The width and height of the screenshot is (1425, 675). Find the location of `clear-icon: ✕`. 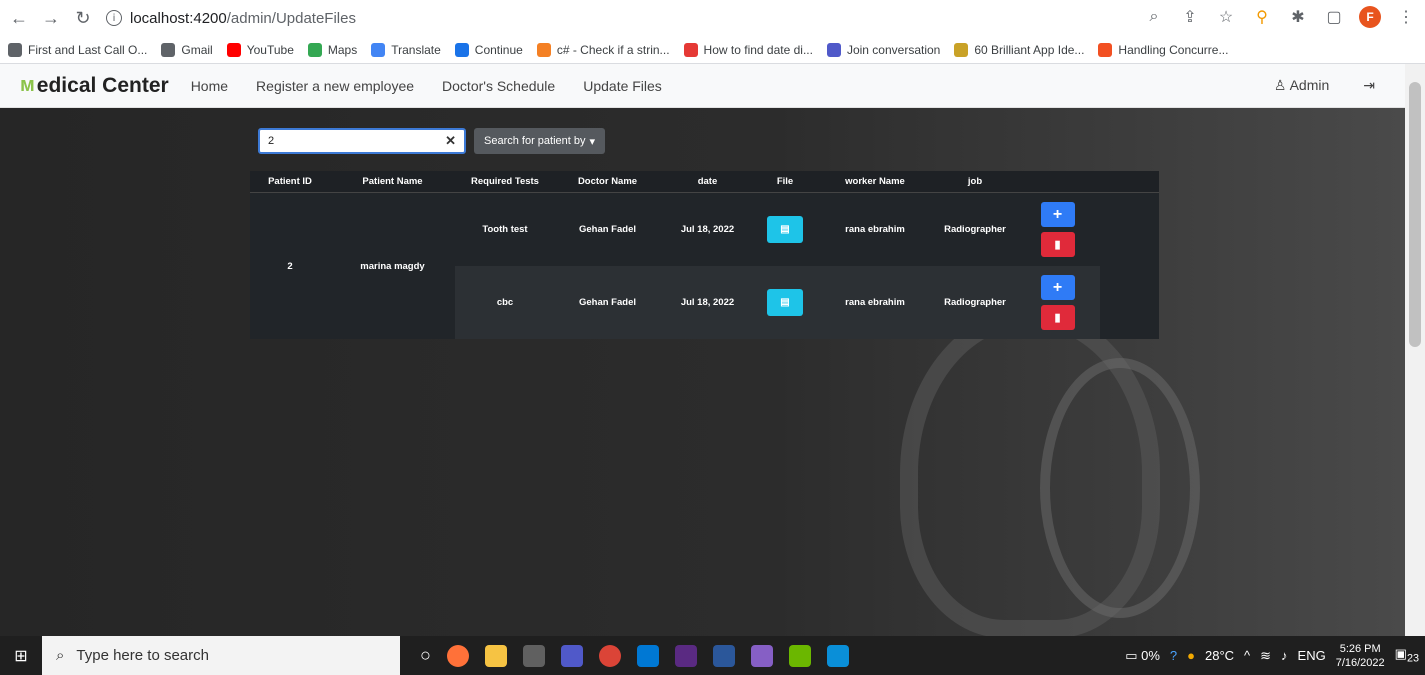

clear-icon: ✕ is located at coordinates (450, 141).